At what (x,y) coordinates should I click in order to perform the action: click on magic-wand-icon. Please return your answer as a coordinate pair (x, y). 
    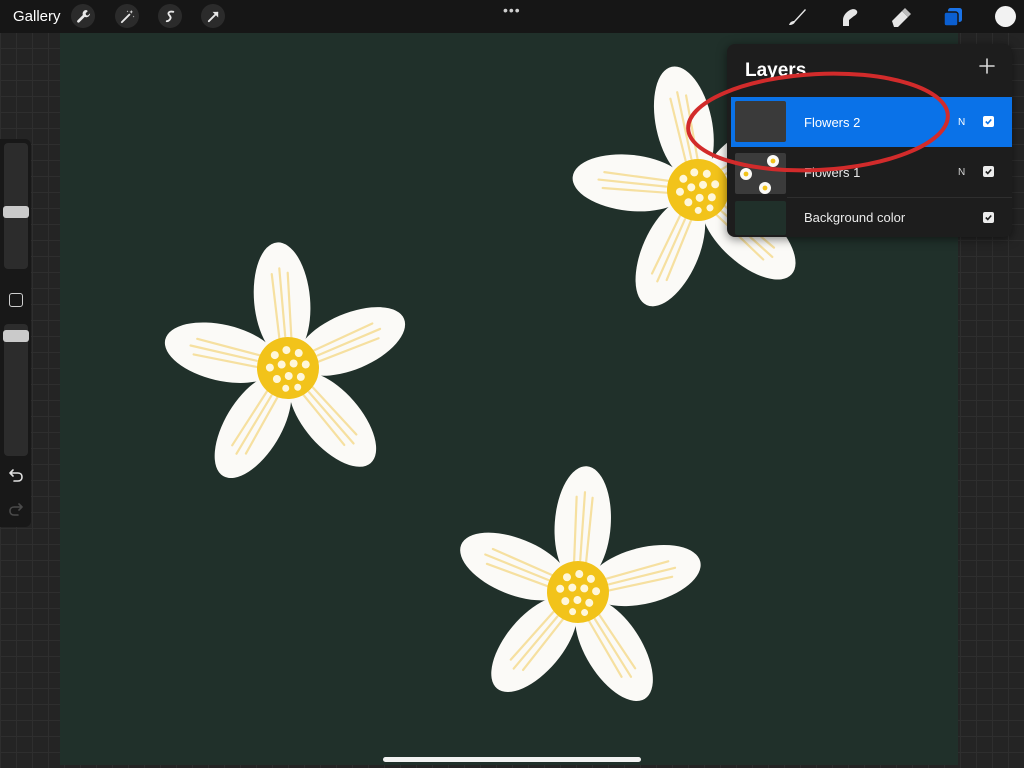
    Looking at the image, I should click on (127, 16).